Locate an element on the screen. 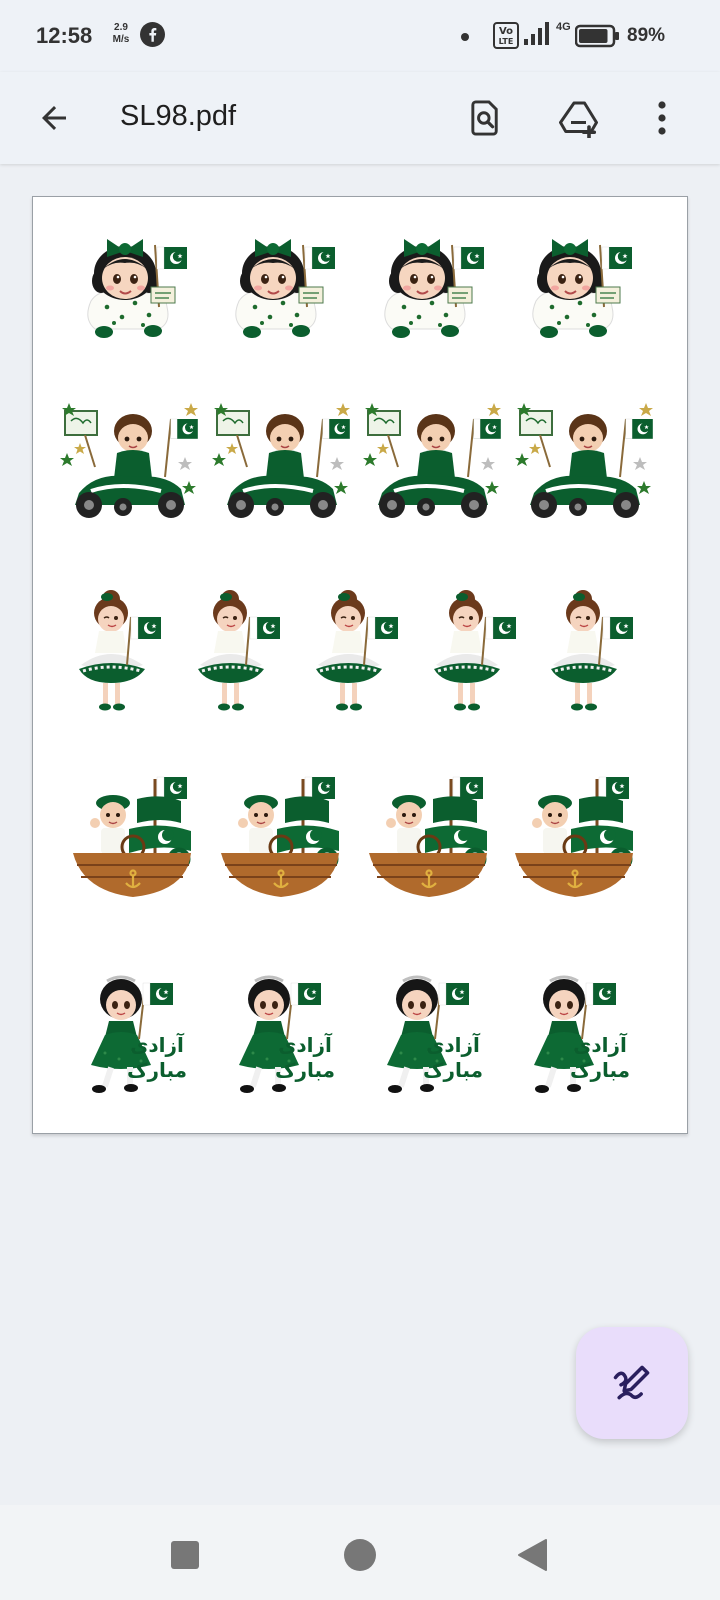 The width and height of the screenshot is (720, 1600). back-triangle-icon is located at coordinates (532, 1555).